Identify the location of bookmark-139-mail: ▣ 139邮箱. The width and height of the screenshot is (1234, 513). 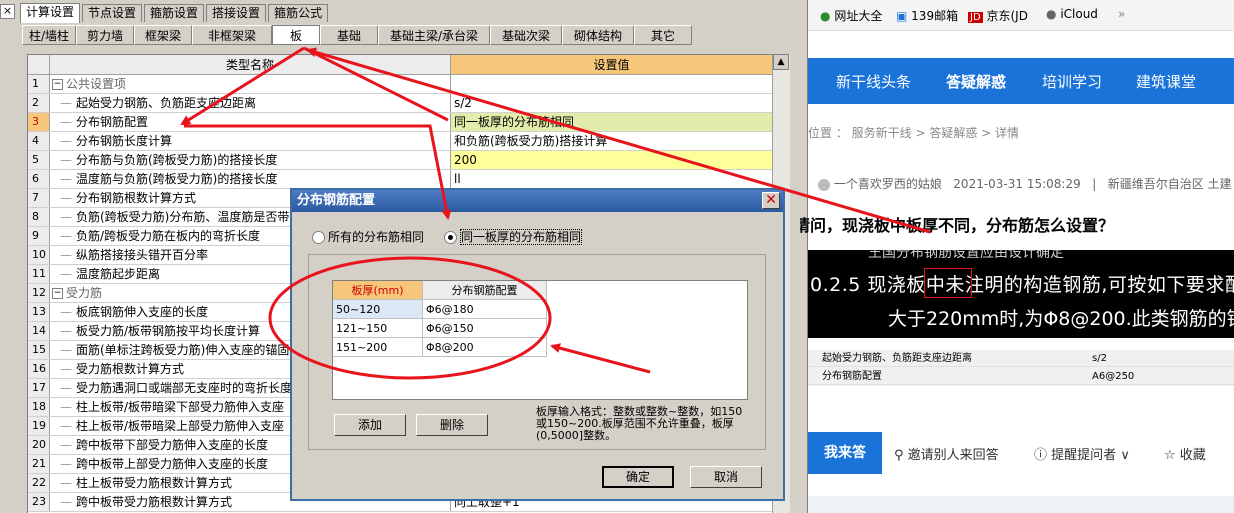
(927, 15).